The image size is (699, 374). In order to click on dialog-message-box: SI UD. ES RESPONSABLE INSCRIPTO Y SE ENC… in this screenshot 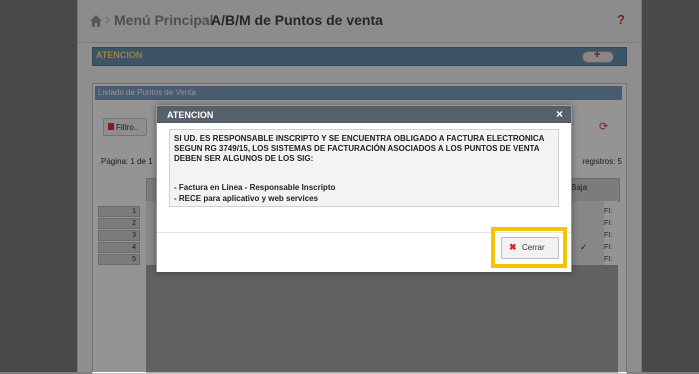, I will do `click(364, 168)`.